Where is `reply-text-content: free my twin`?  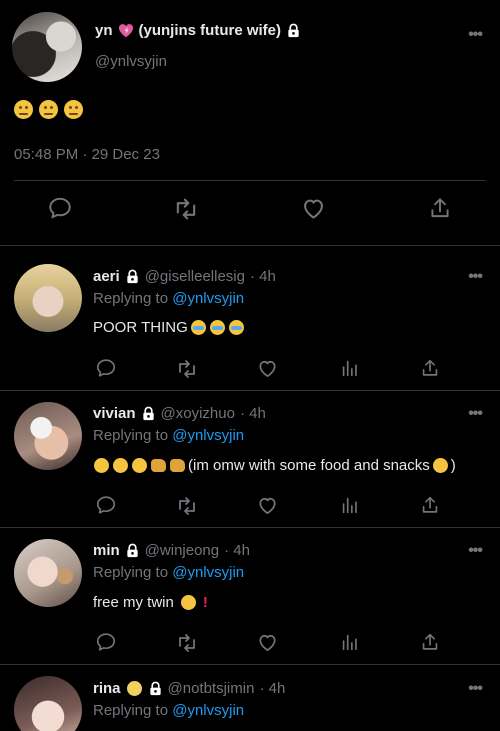
reply-text-content: free my twin is located at coordinates (133, 602).